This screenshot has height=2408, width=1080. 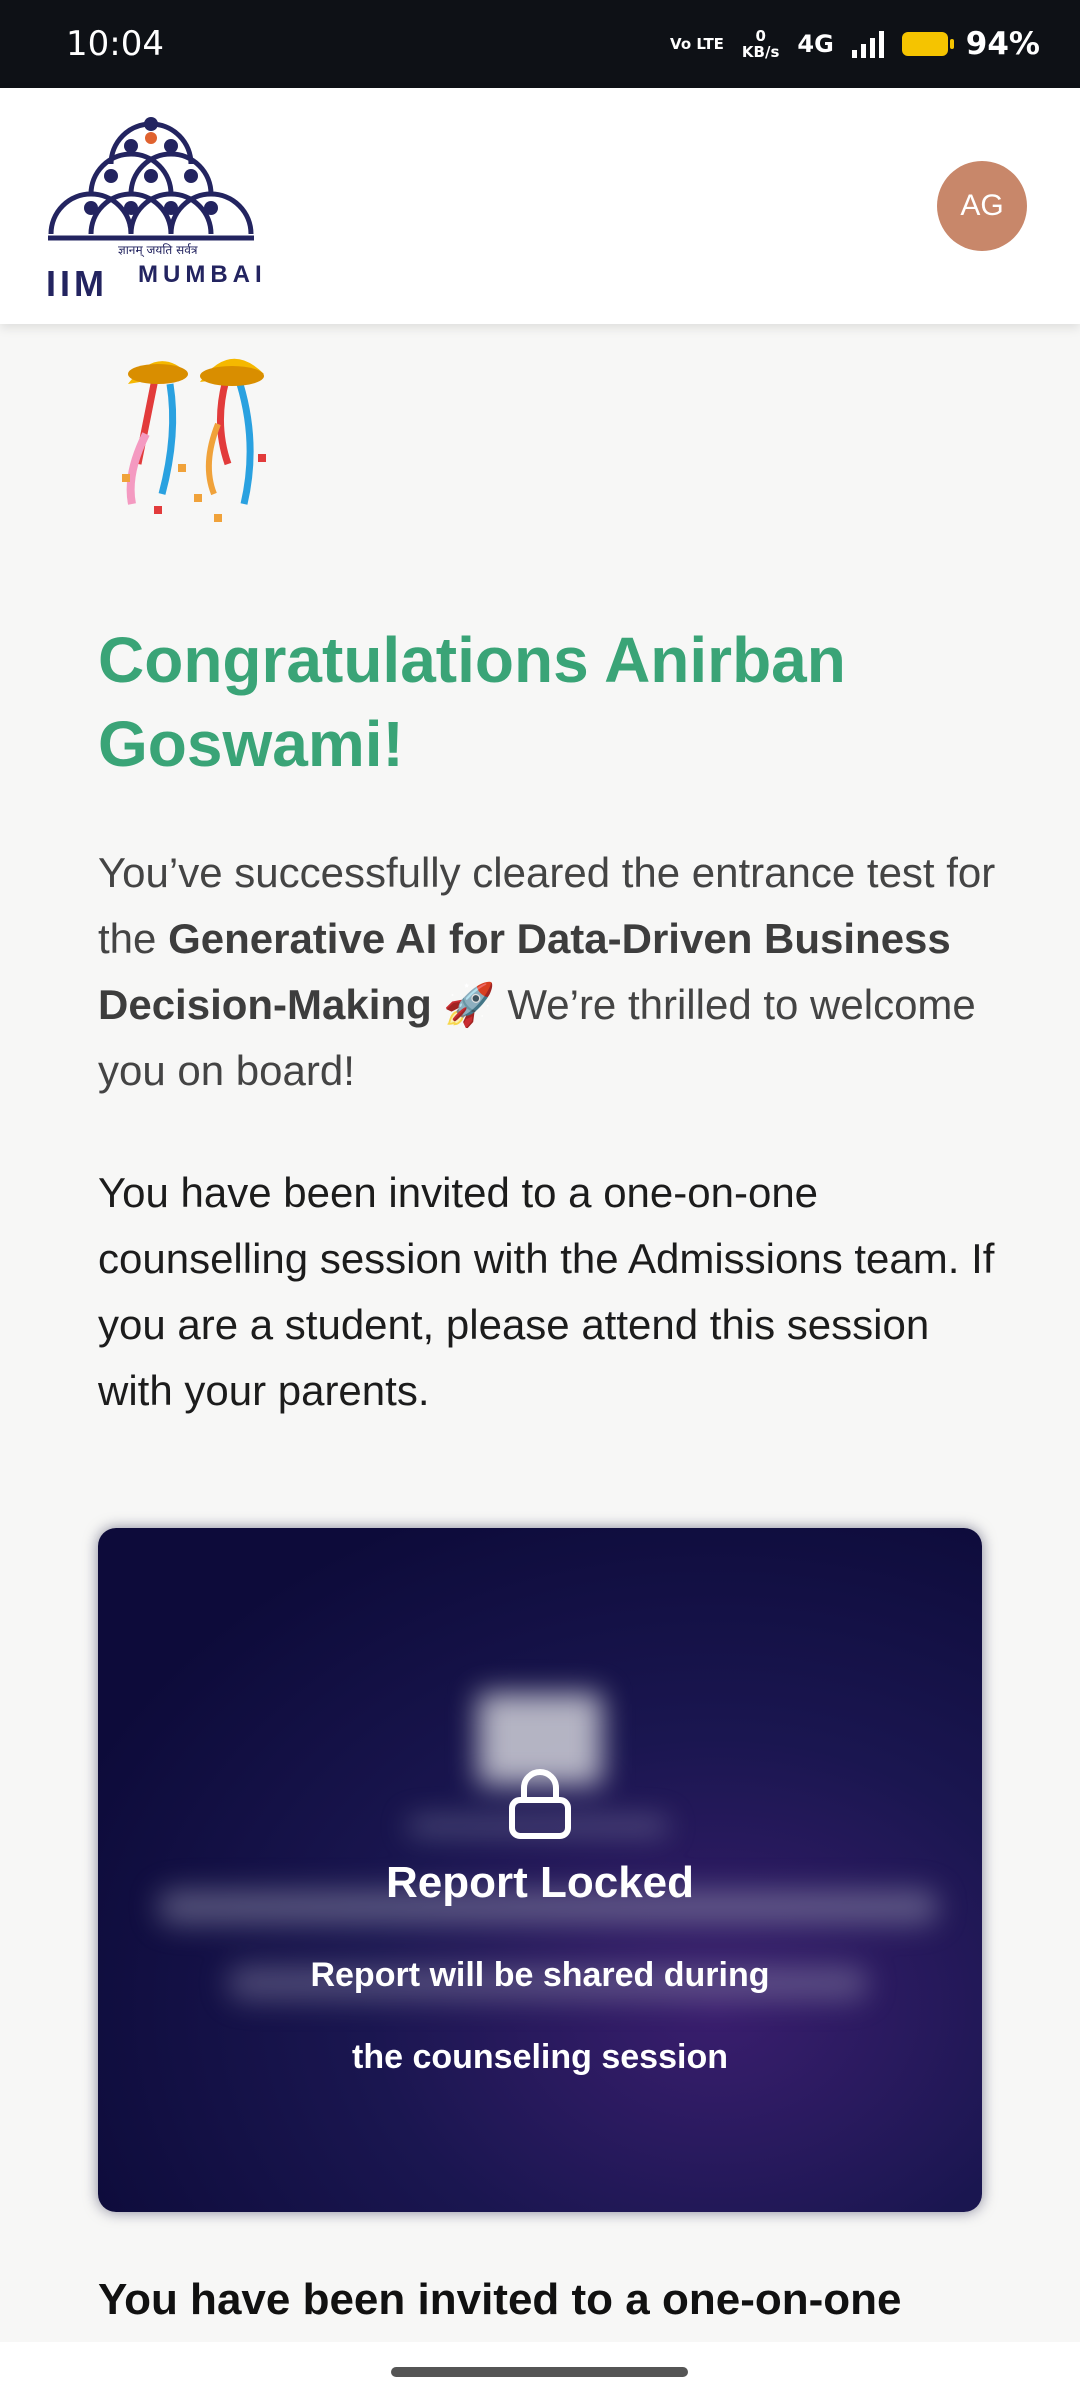 What do you see at coordinates (202, 274) in the screenshot?
I see `logo-mumbai: MUMBAI` at bounding box center [202, 274].